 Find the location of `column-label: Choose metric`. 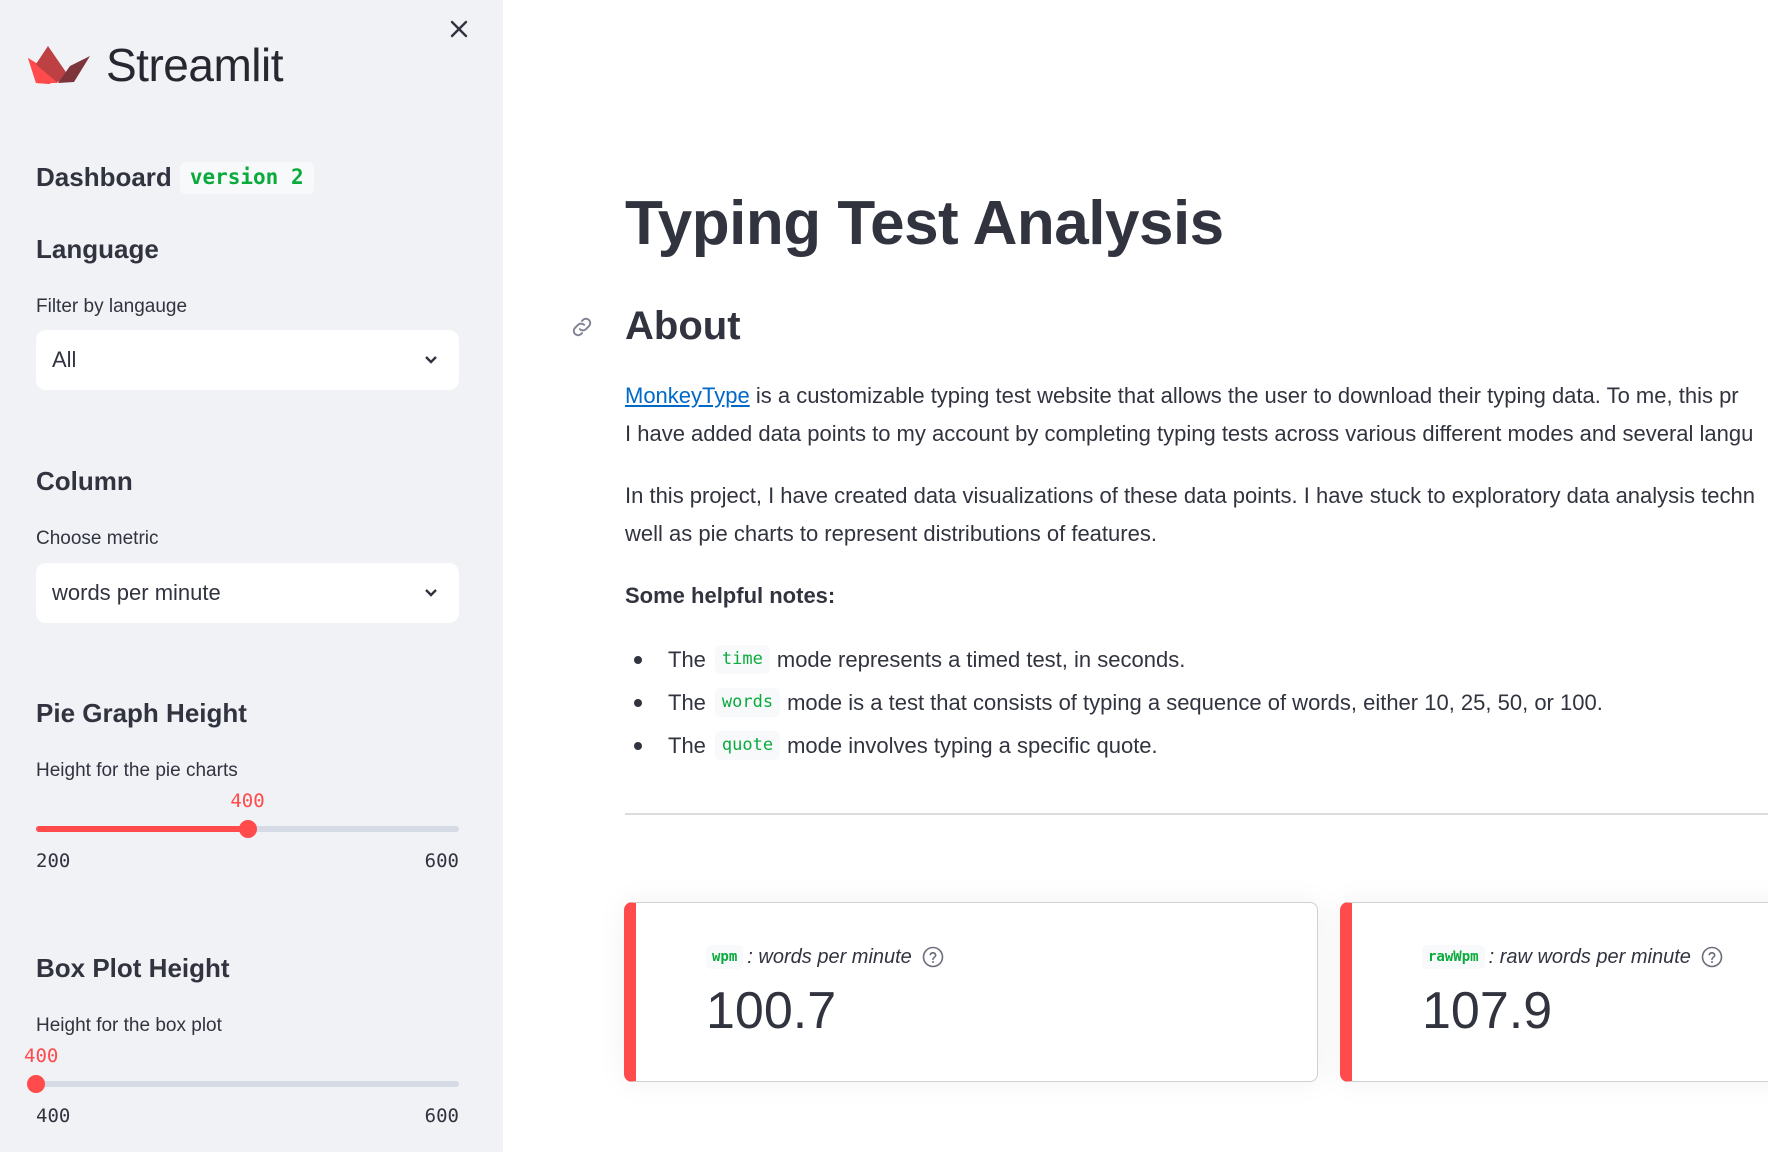

column-label: Choose metric is located at coordinates (97, 538).